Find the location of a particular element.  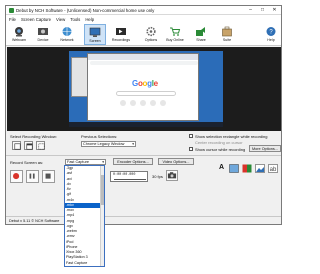

format-value: Fast Capture is located at coordinates (78, 162).